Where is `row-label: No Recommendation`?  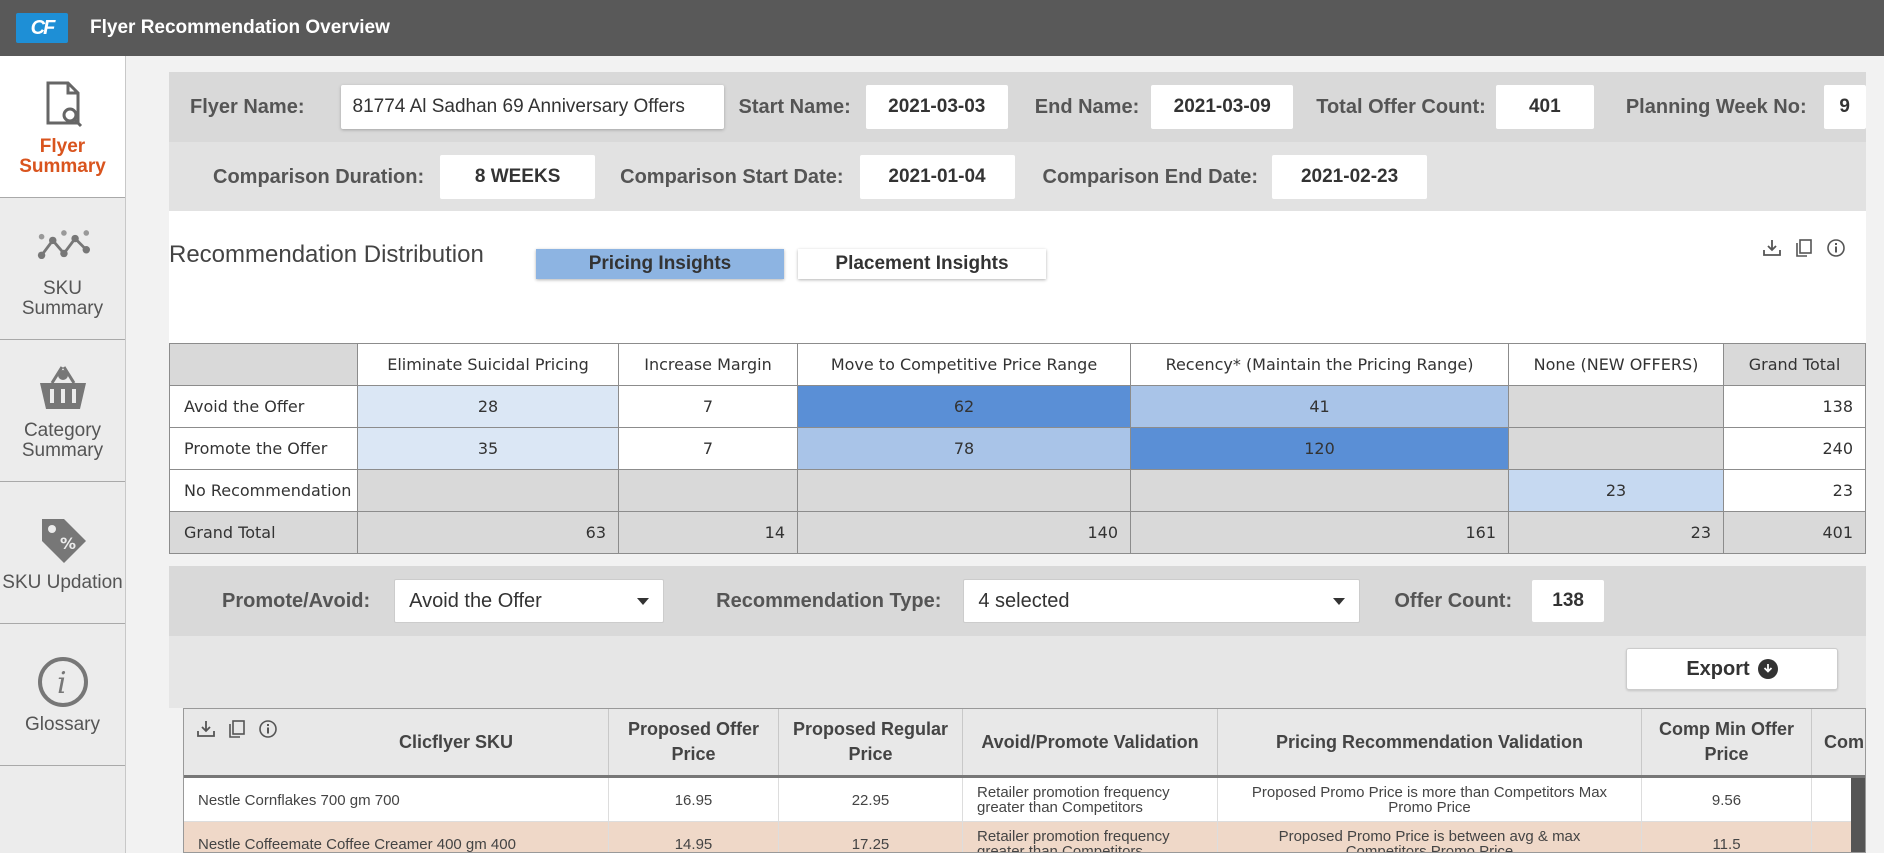 row-label: No Recommendation is located at coordinates (263, 490).